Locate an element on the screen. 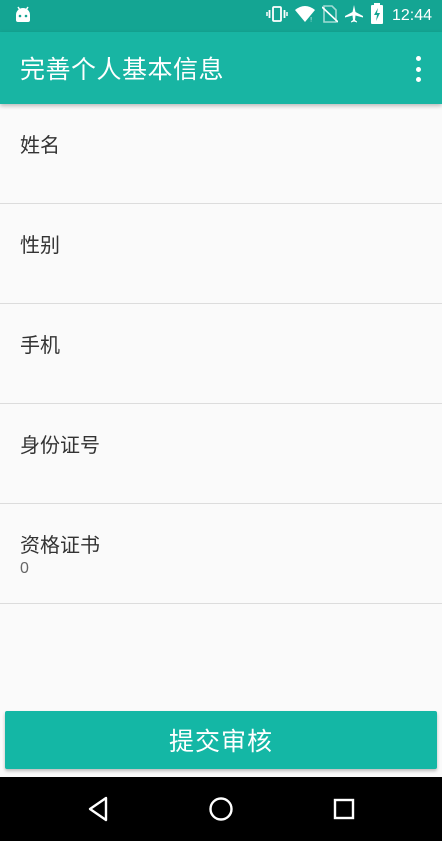 The image size is (442, 841). system-nav-bar is located at coordinates (221, 809).